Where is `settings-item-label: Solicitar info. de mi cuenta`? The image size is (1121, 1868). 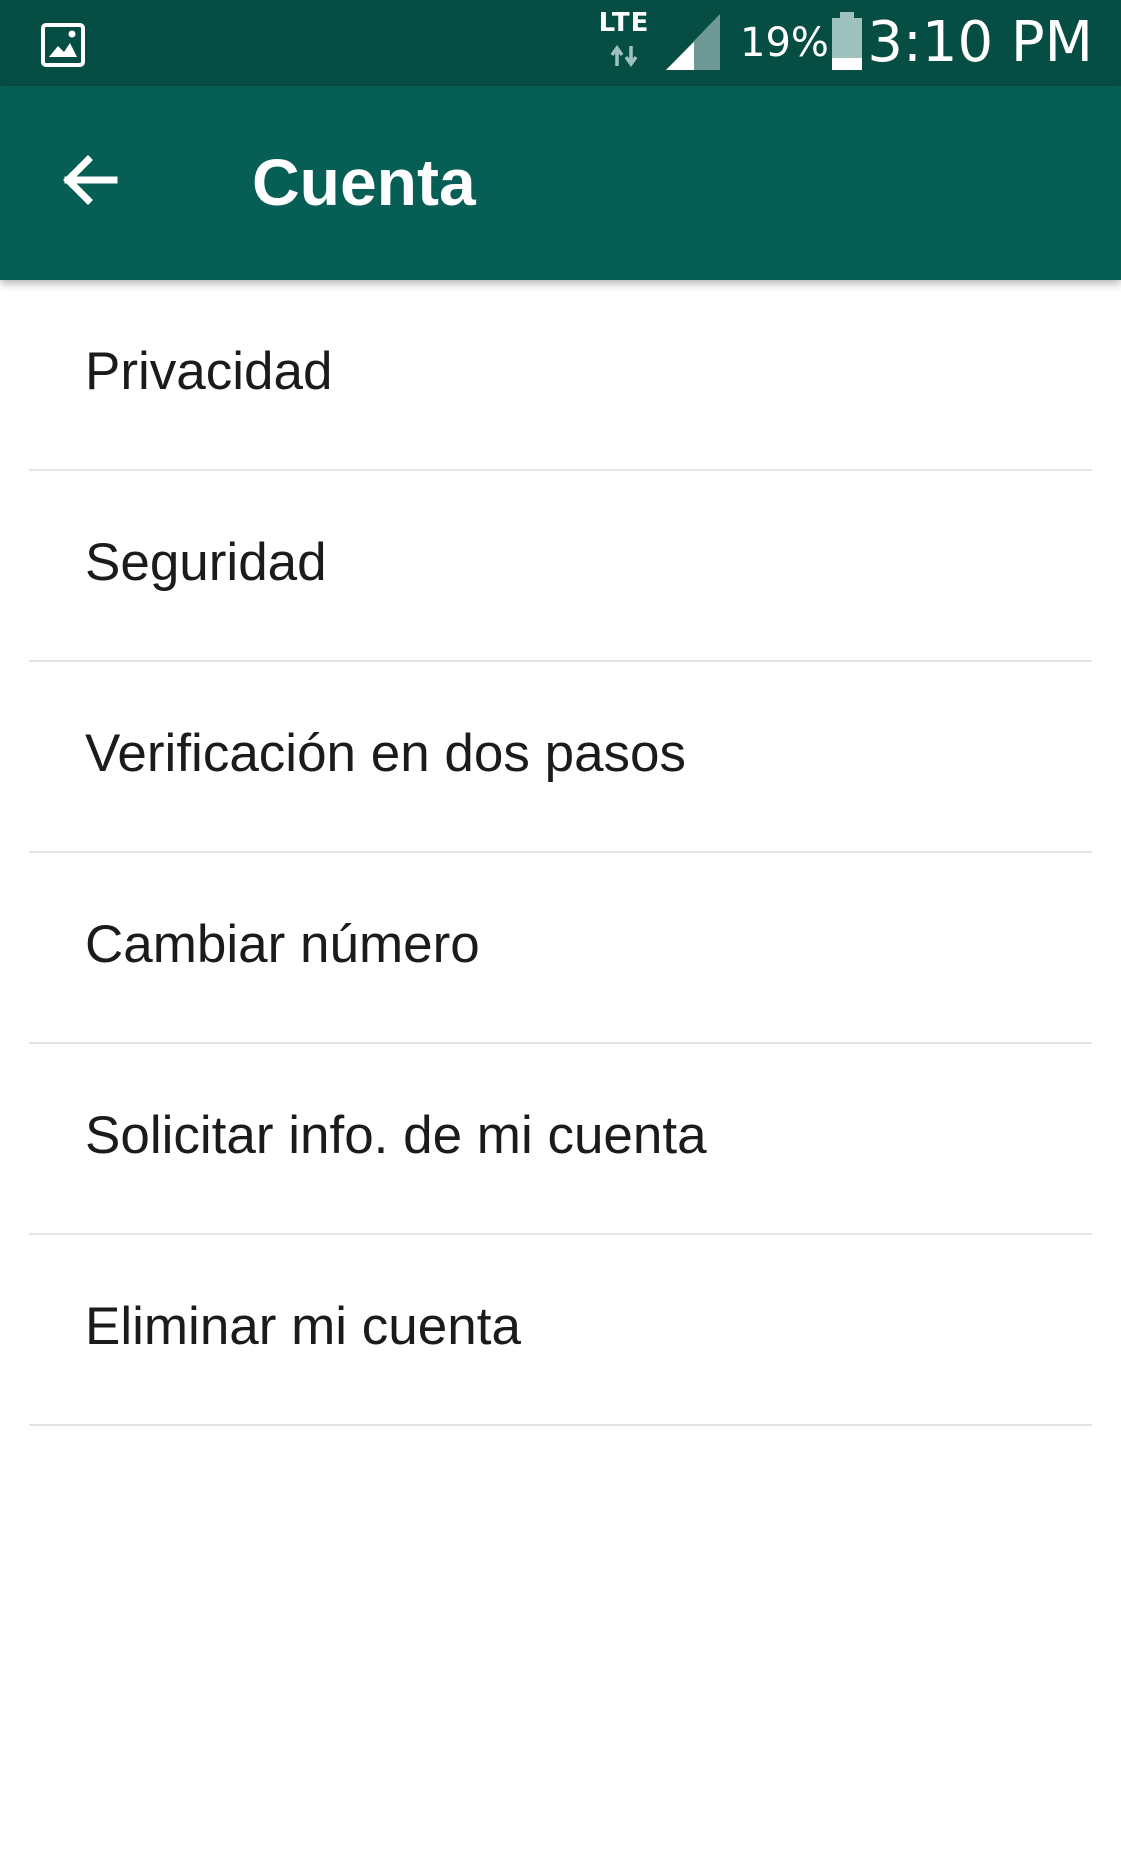
settings-item-label: Solicitar info. de mi cuenta is located at coordinates (396, 1135).